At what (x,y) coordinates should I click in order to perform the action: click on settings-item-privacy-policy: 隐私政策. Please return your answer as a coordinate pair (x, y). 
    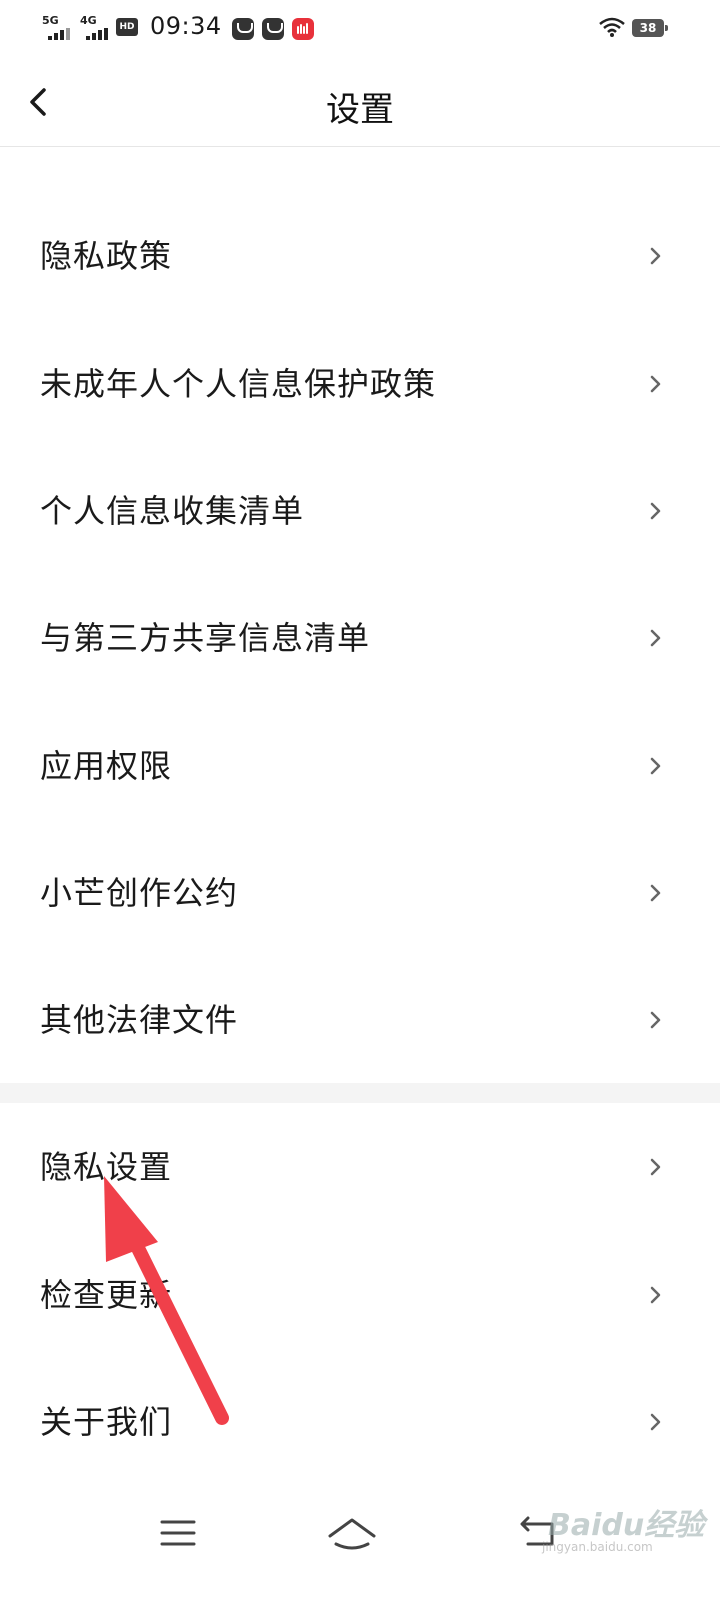
    Looking at the image, I should click on (360, 256).